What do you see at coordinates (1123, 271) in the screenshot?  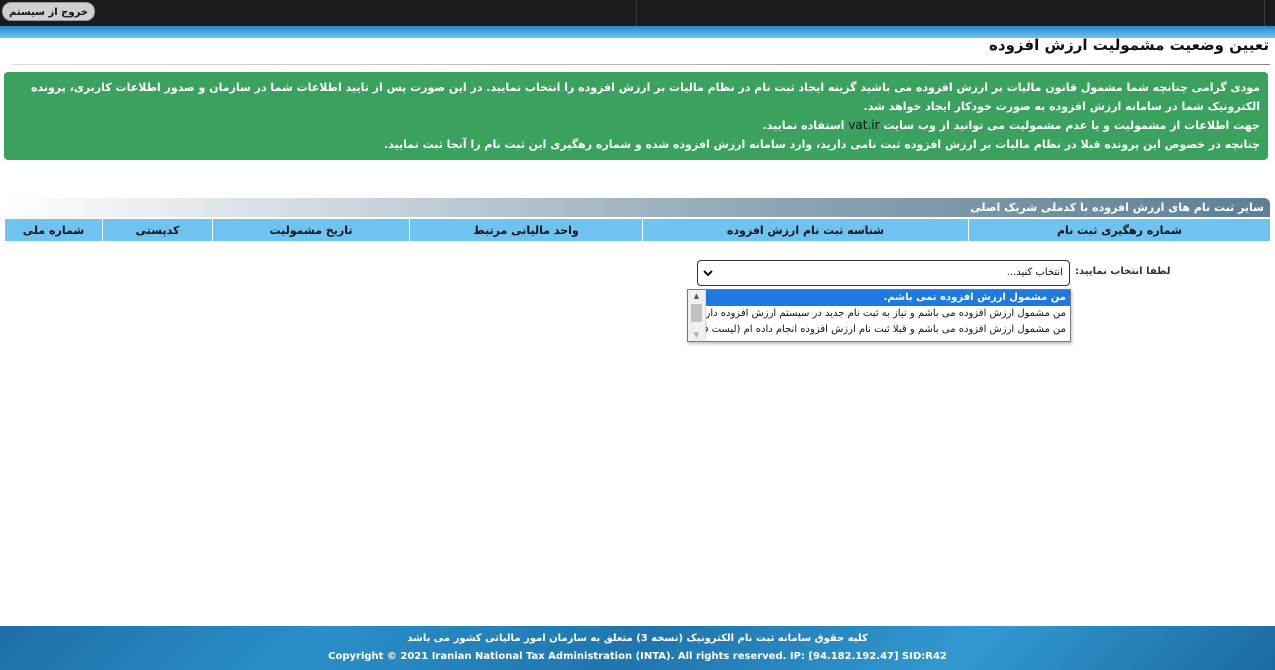 I see `select-label: لطفا انتخاب نمایید:` at bounding box center [1123, 271].